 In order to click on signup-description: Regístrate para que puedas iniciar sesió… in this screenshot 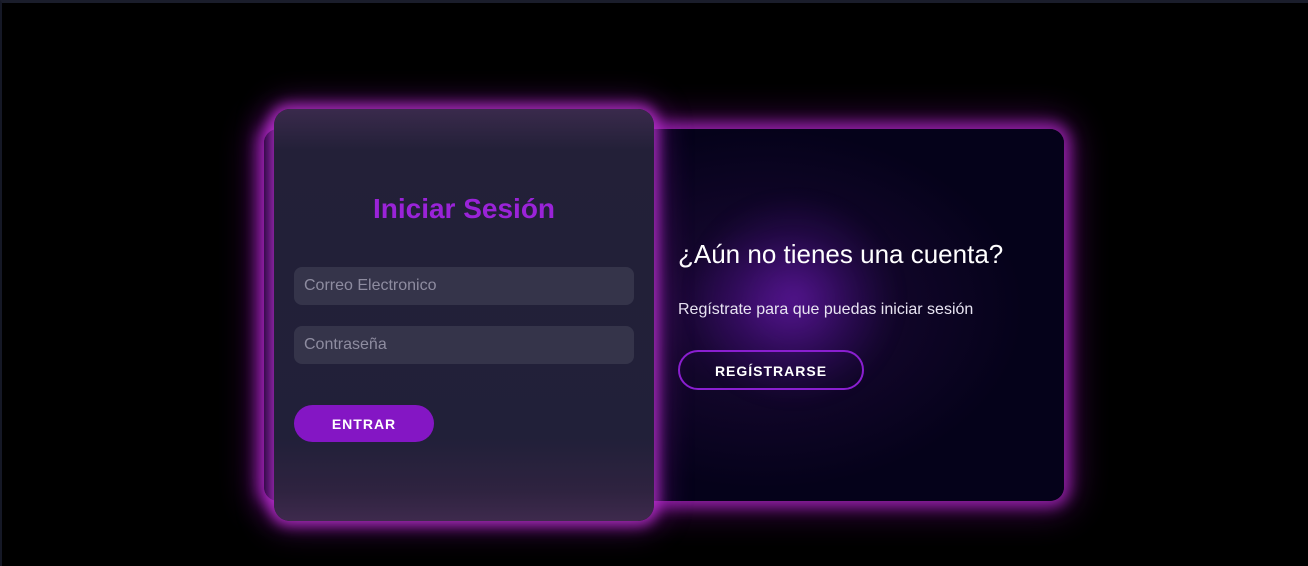, I will do `click(826, 309)`.